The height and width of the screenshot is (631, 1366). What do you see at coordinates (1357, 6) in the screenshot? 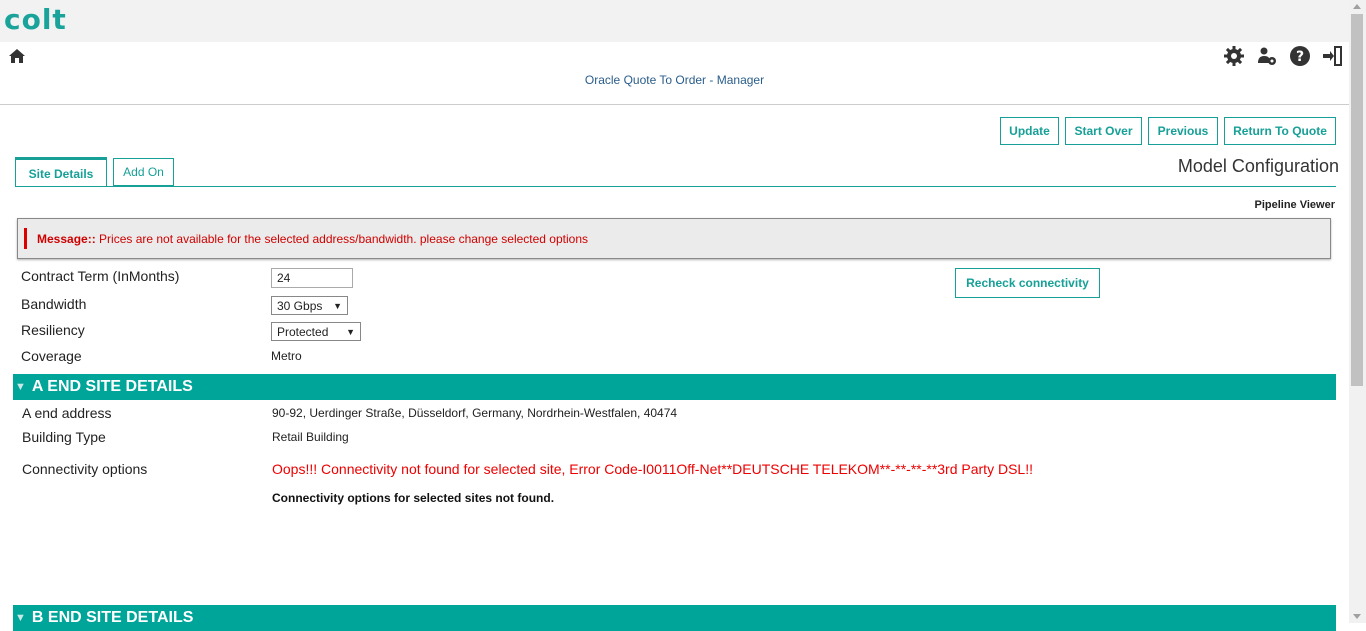
I see `scroll-up-arrow-icon` at bounding box center [1357, 6].